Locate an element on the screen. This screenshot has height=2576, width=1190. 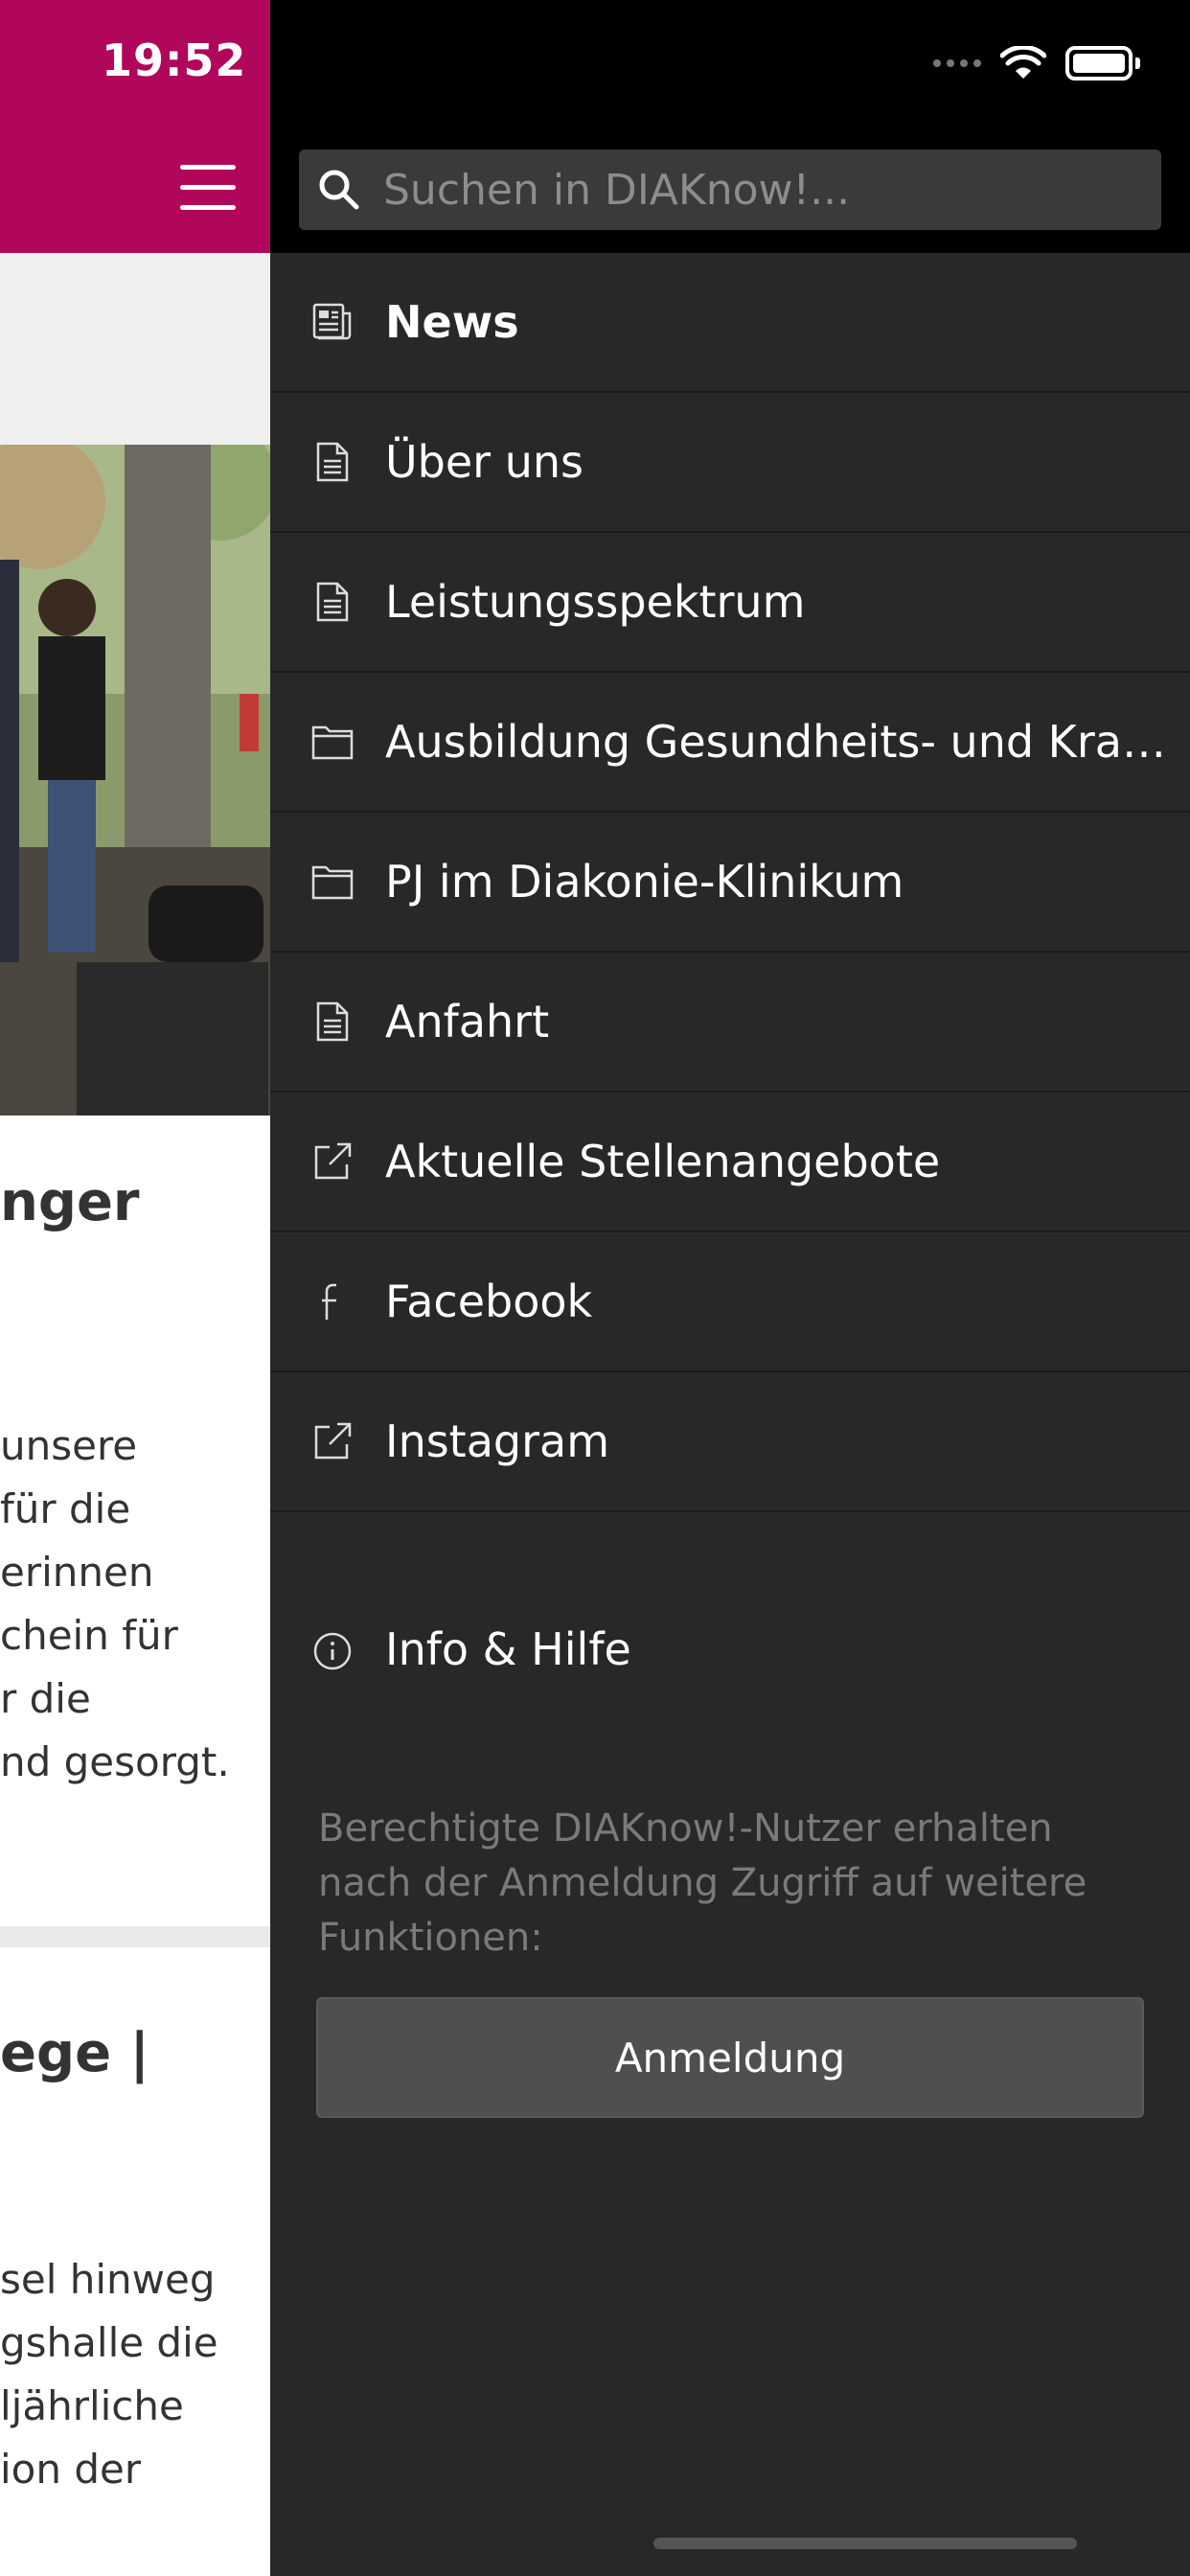
para-line: für die is located at coordinates (66, 1508).